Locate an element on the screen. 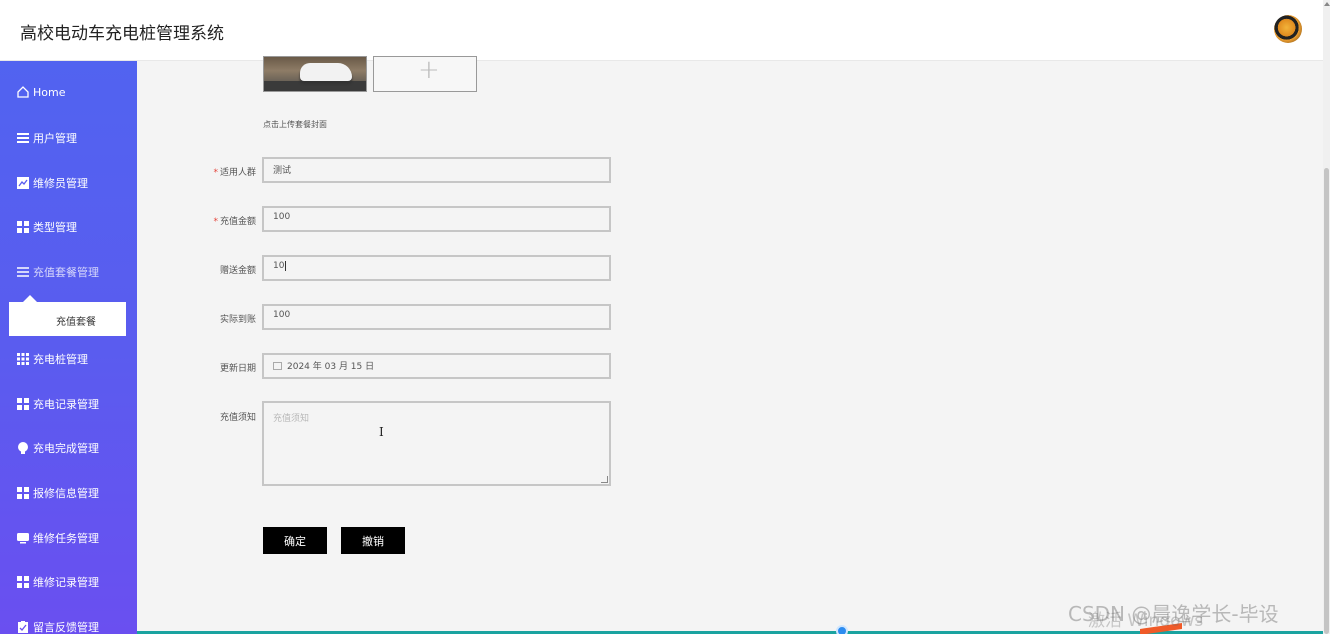 The height and width of the screenshot is (634, 1330). home-icon is located at coordinates (23, 92).